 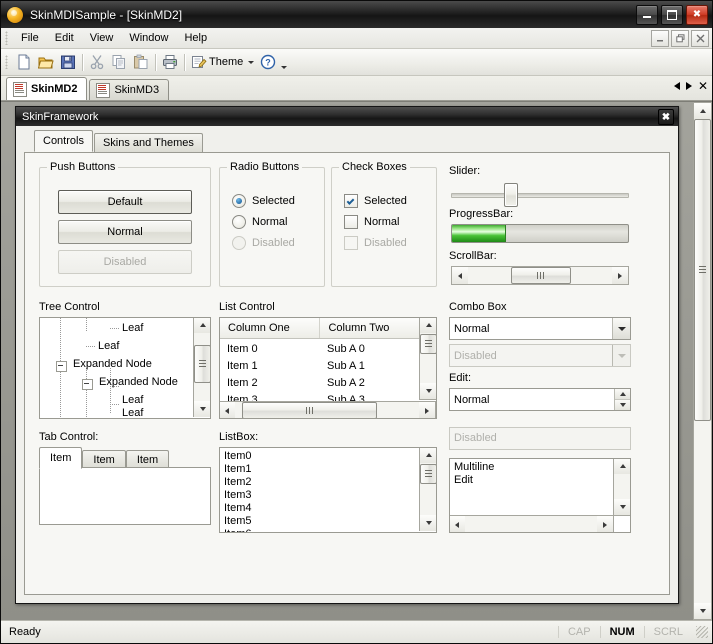 What do you see at coordinates (703, 86) in the screenshot?
I see `nav-close-icon: ✕` at bounding box center [703, 86].